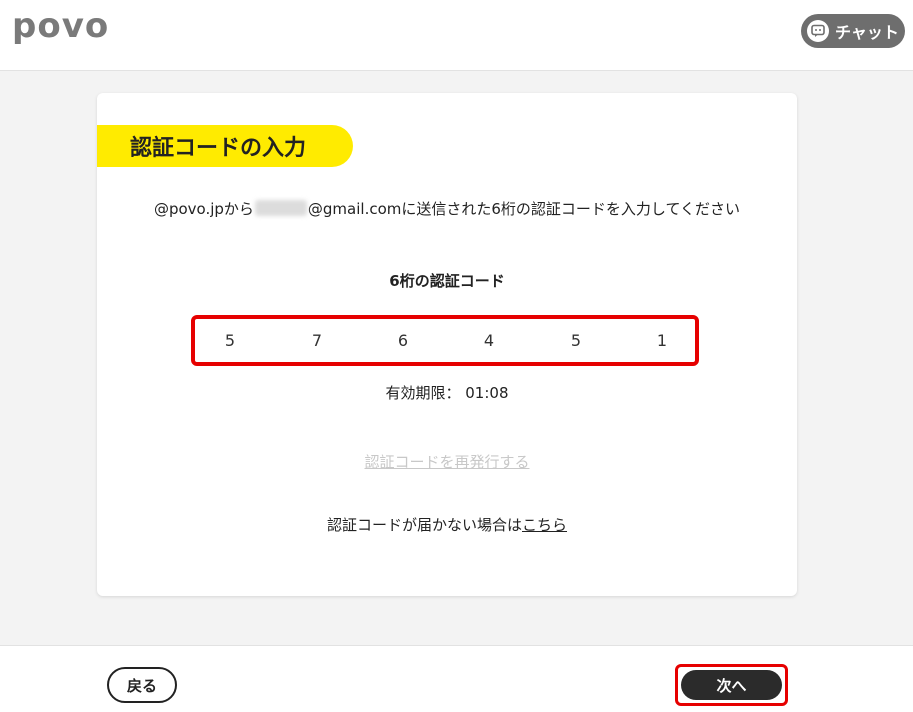  Describe the element at coordinates (524, 209) in the screenshot. I see `instruction-suffix: @gmail.comに送信された6桁の認証コードを入力してください` at that location.